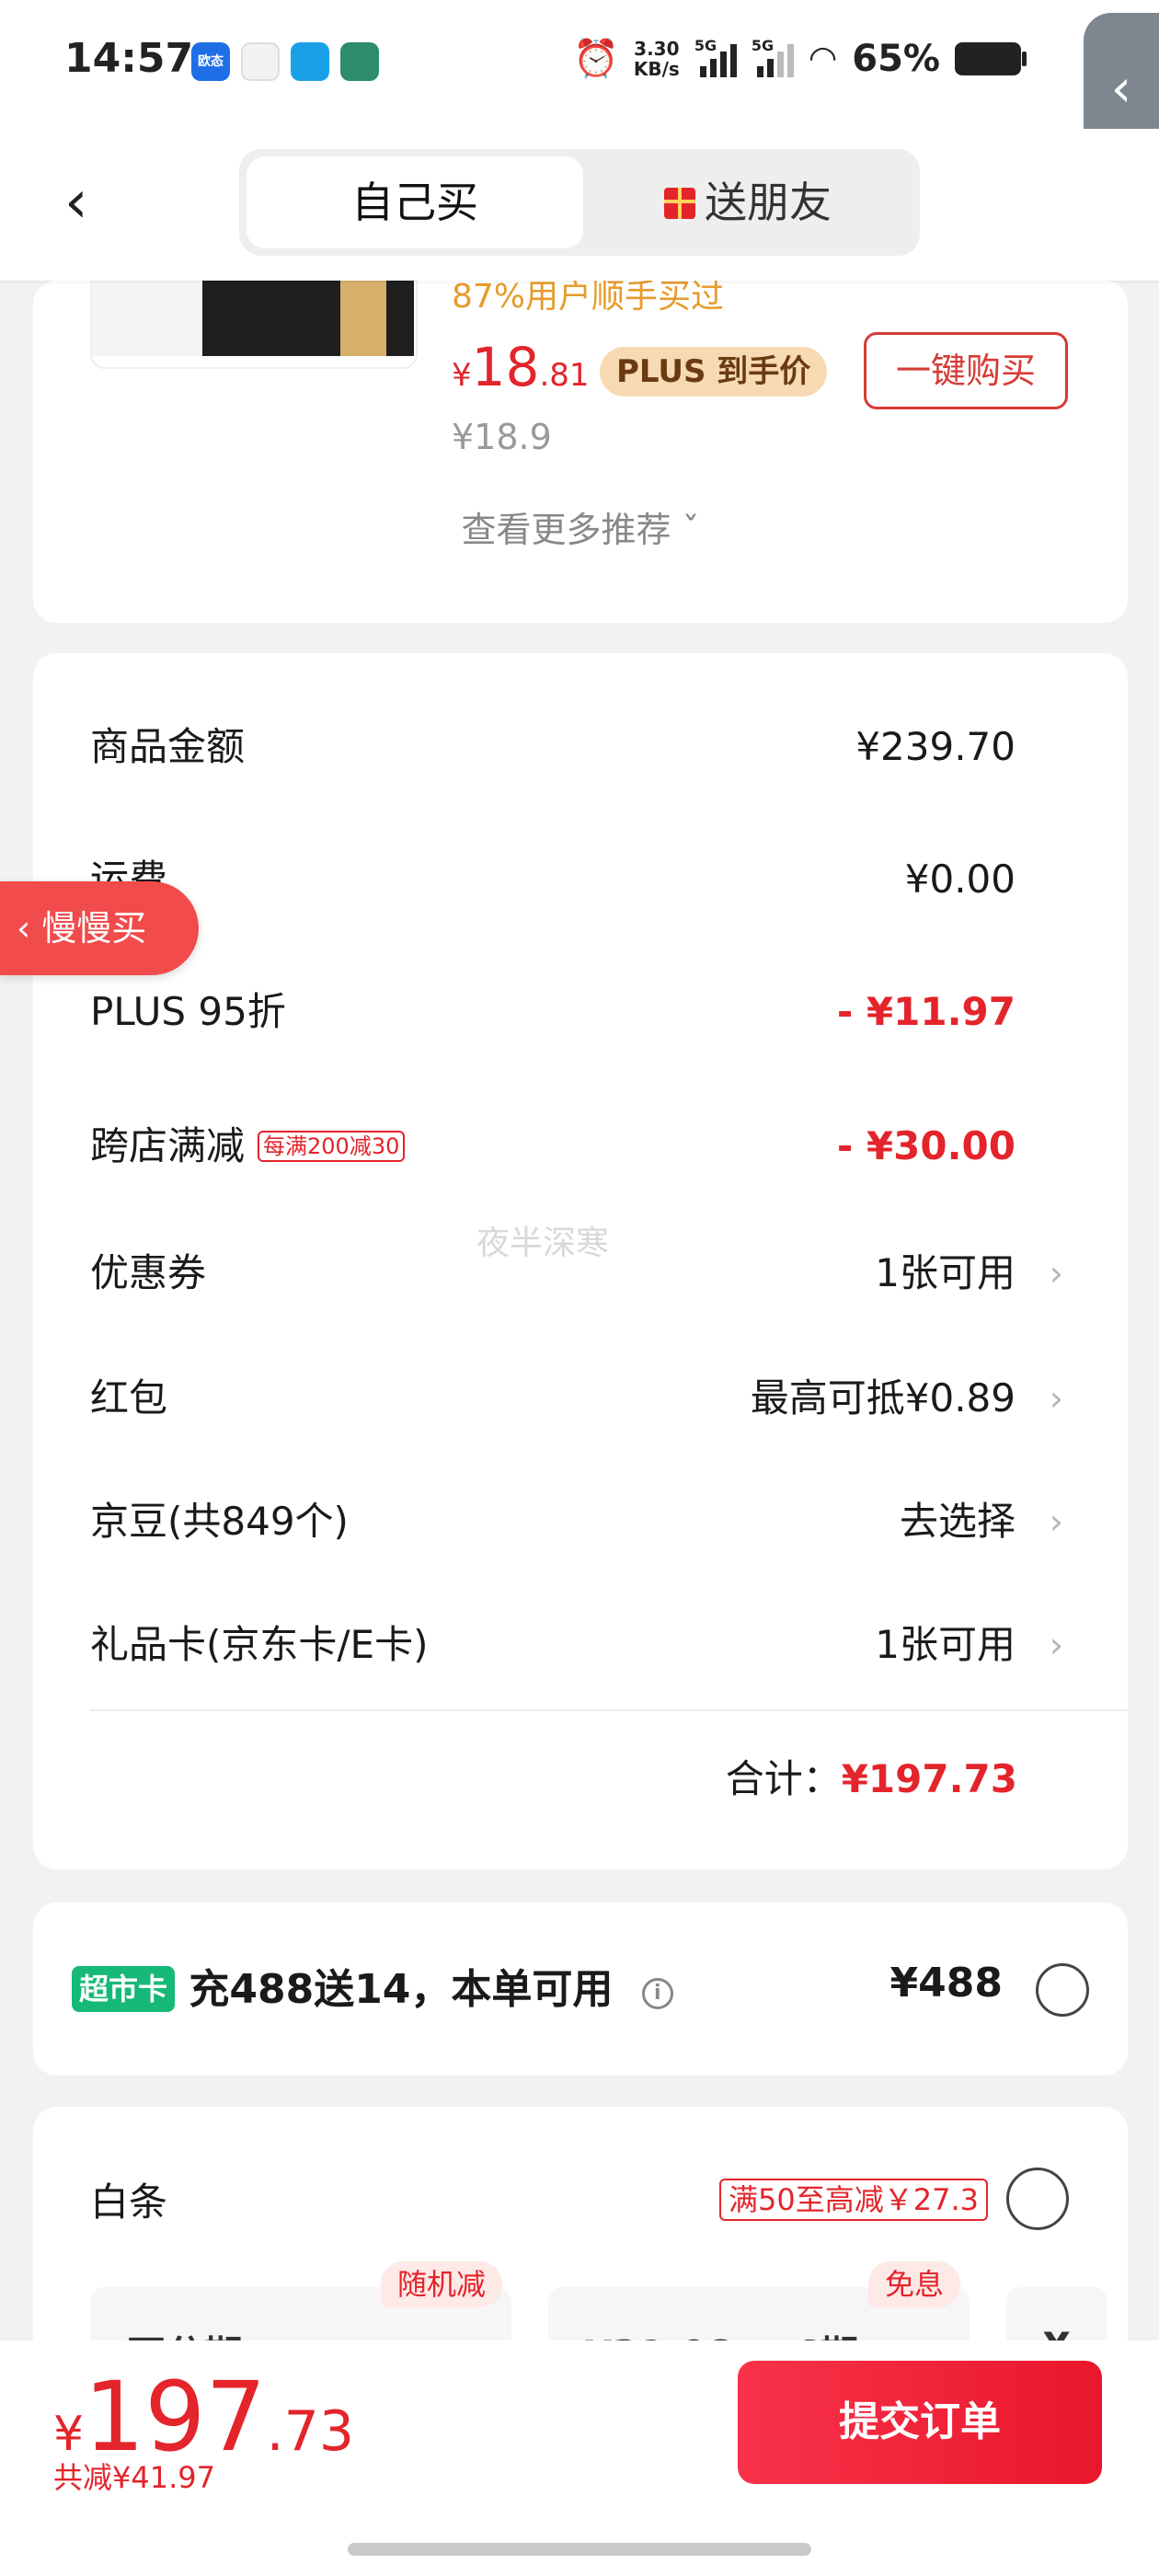 This screenshot has height=2576, width=1159. What do you see at coordinates (800, 58) in the screenshot?
I see `status-indicators: ⏰ 3.30 KB/s 5G 5G ◠ 65%` at bounding box center [800, 58].